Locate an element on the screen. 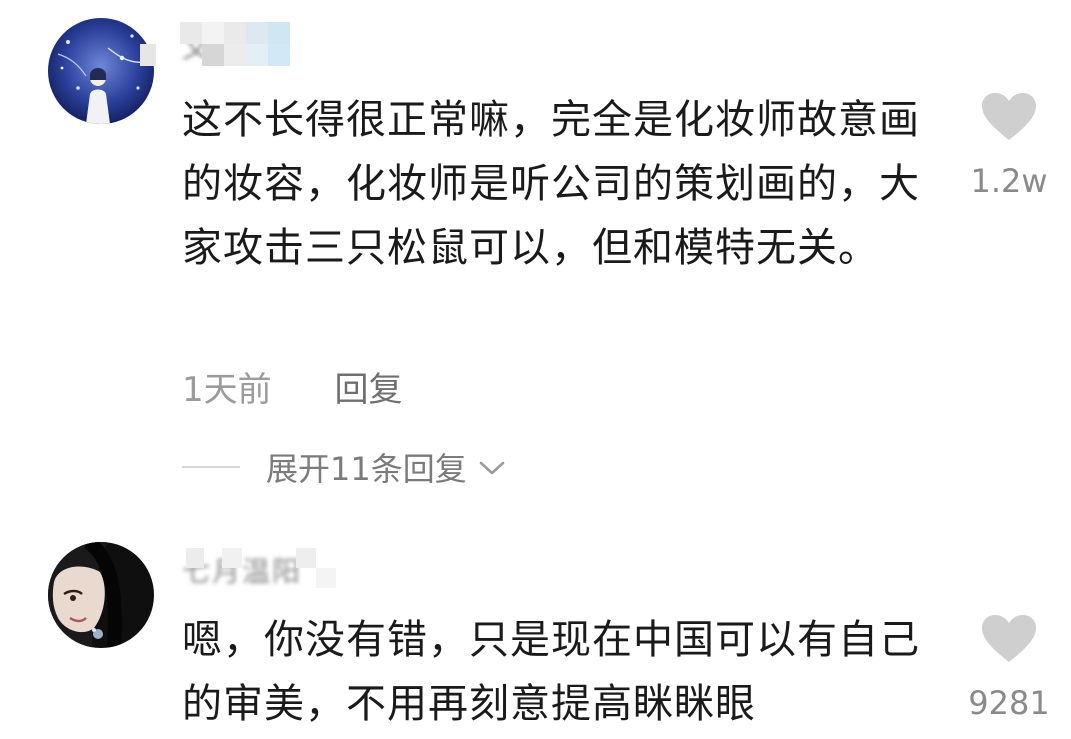 This screenshot has height=739, width=1071. comment-meta: 1天前 回复 is located at coordinates (292, 386).